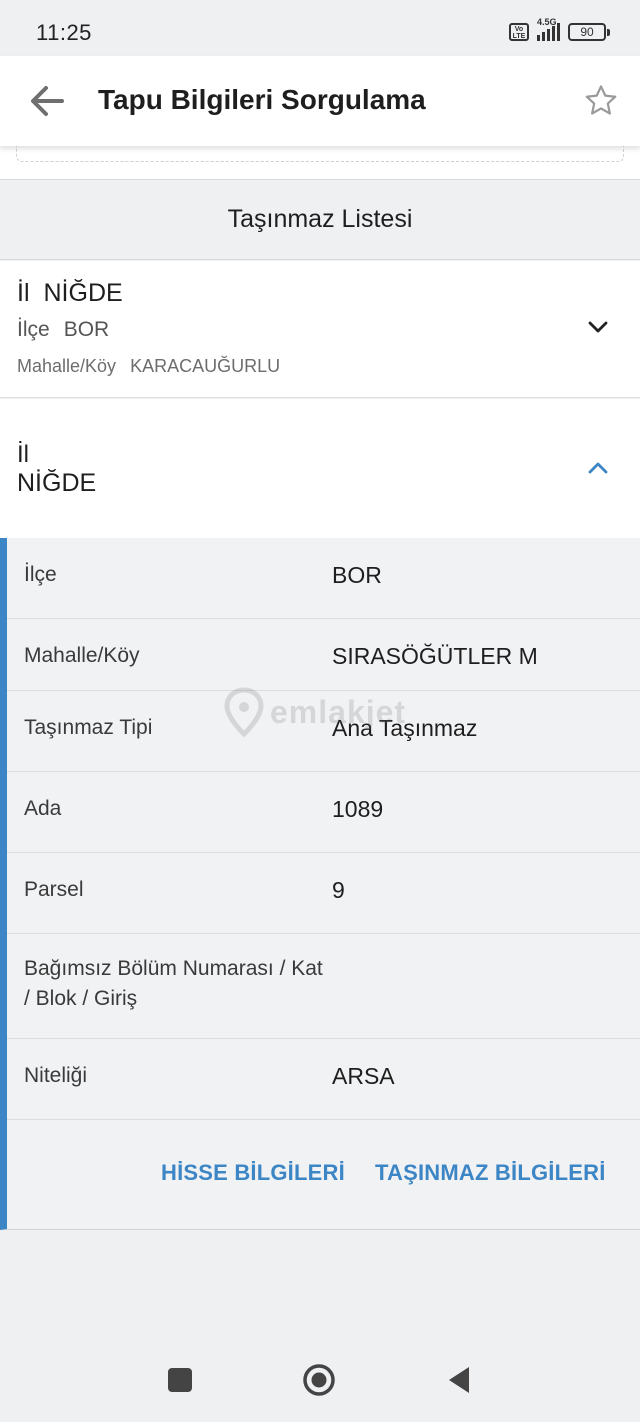 The width and height of the screenshot is (640, 1422). I want to click on hisse-bilgileri-button: HİSSE BİLGİLERİ, so click(253, 1173).